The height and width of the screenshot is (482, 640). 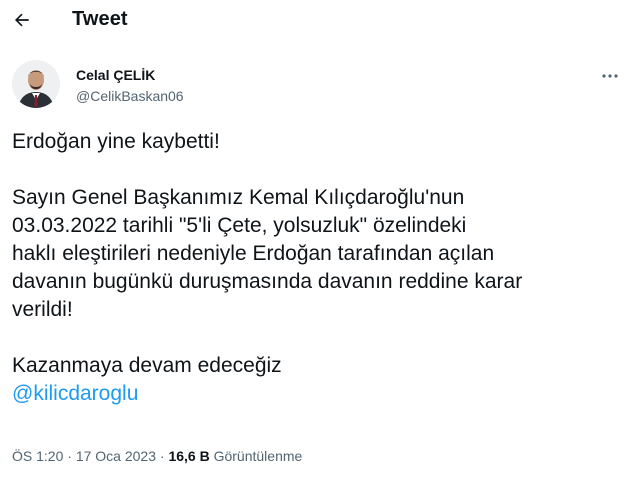 I want to click on more-options-button, so click(x=610, y=76).